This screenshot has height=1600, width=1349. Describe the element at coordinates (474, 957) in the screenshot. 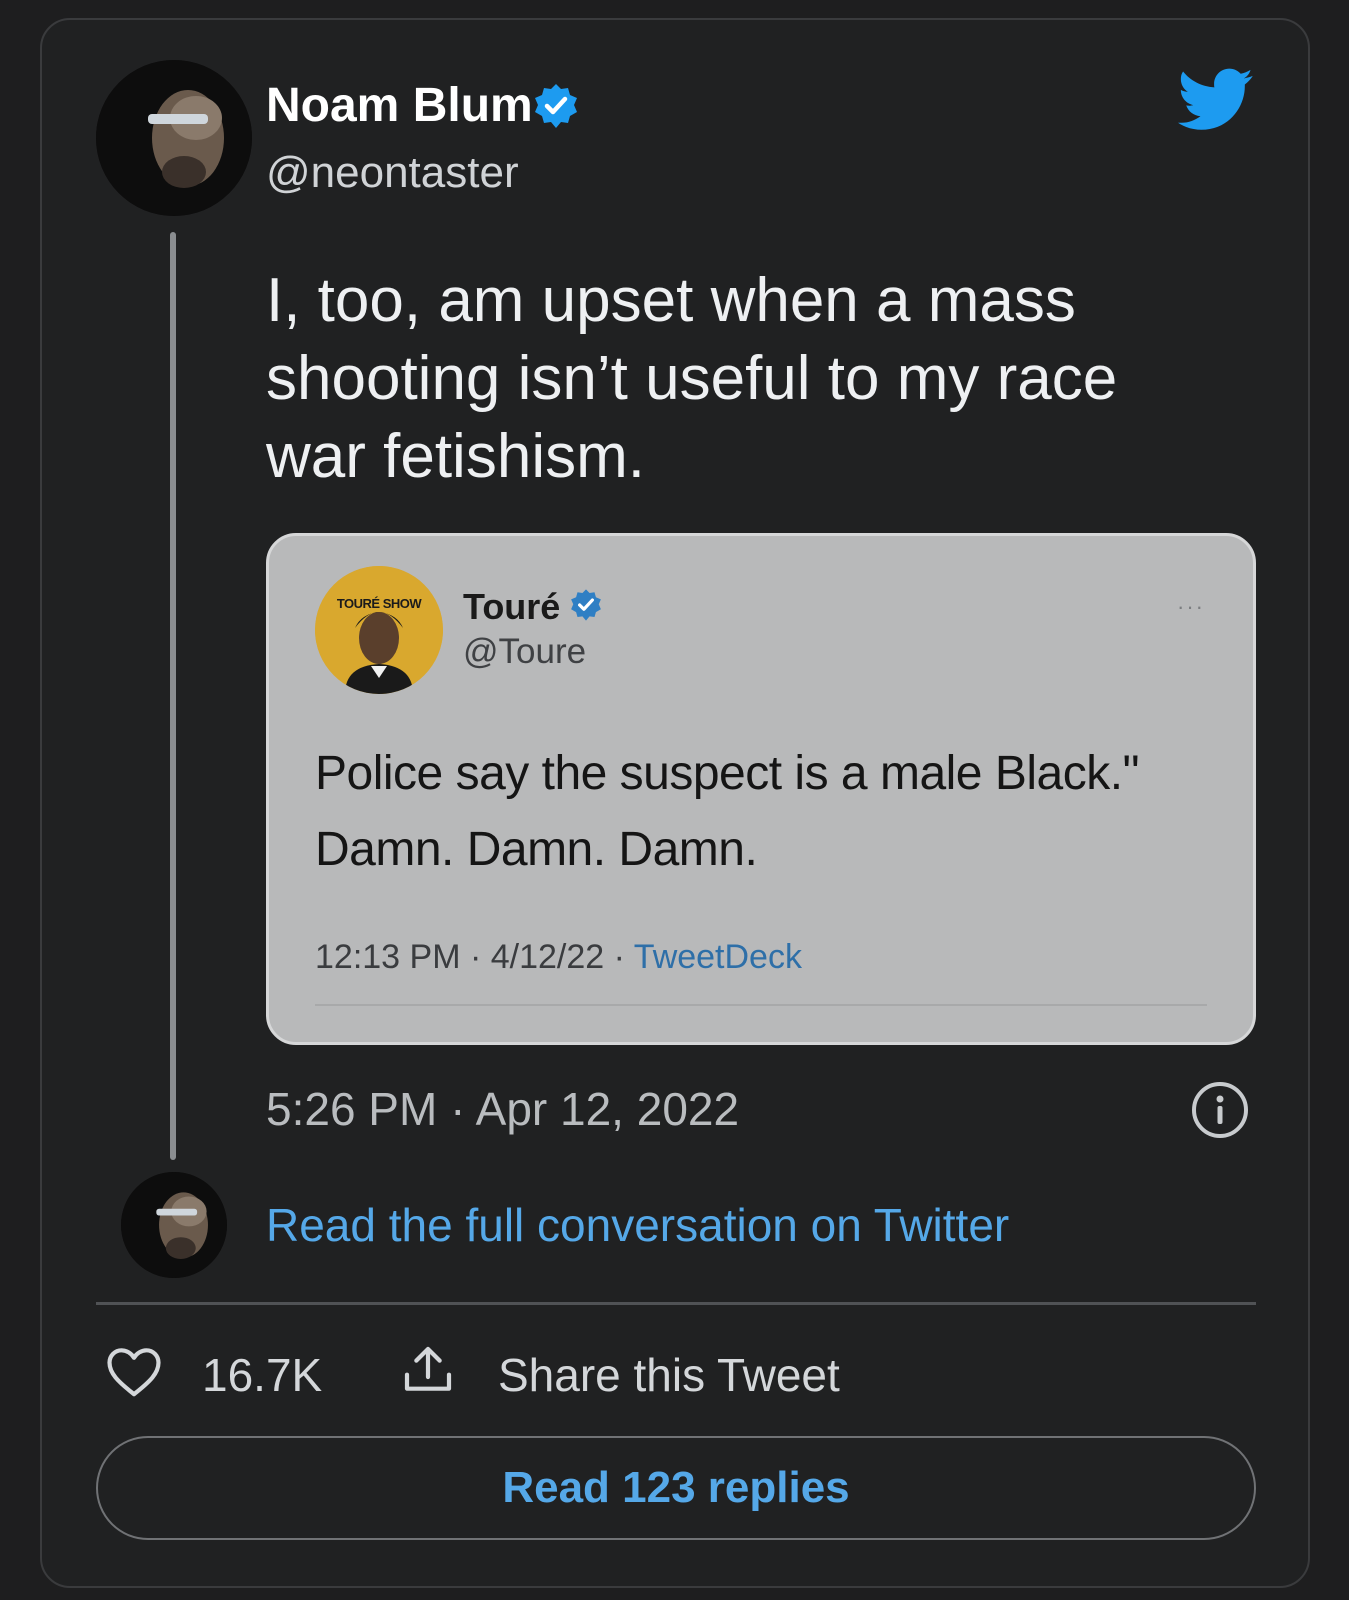

I see `quoted-tweet-time: 12:13 PM · 4/12/22 ·` at that location.